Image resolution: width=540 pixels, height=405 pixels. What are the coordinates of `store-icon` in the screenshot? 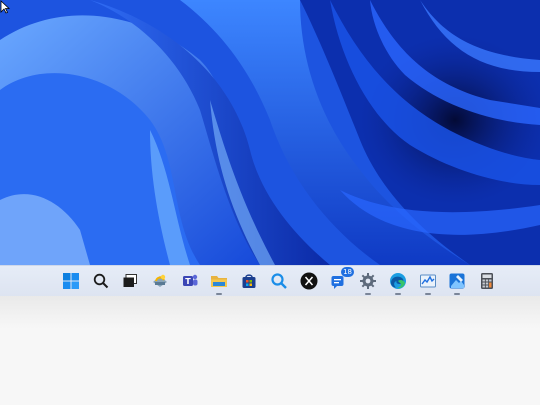 It's located at (249, 281).